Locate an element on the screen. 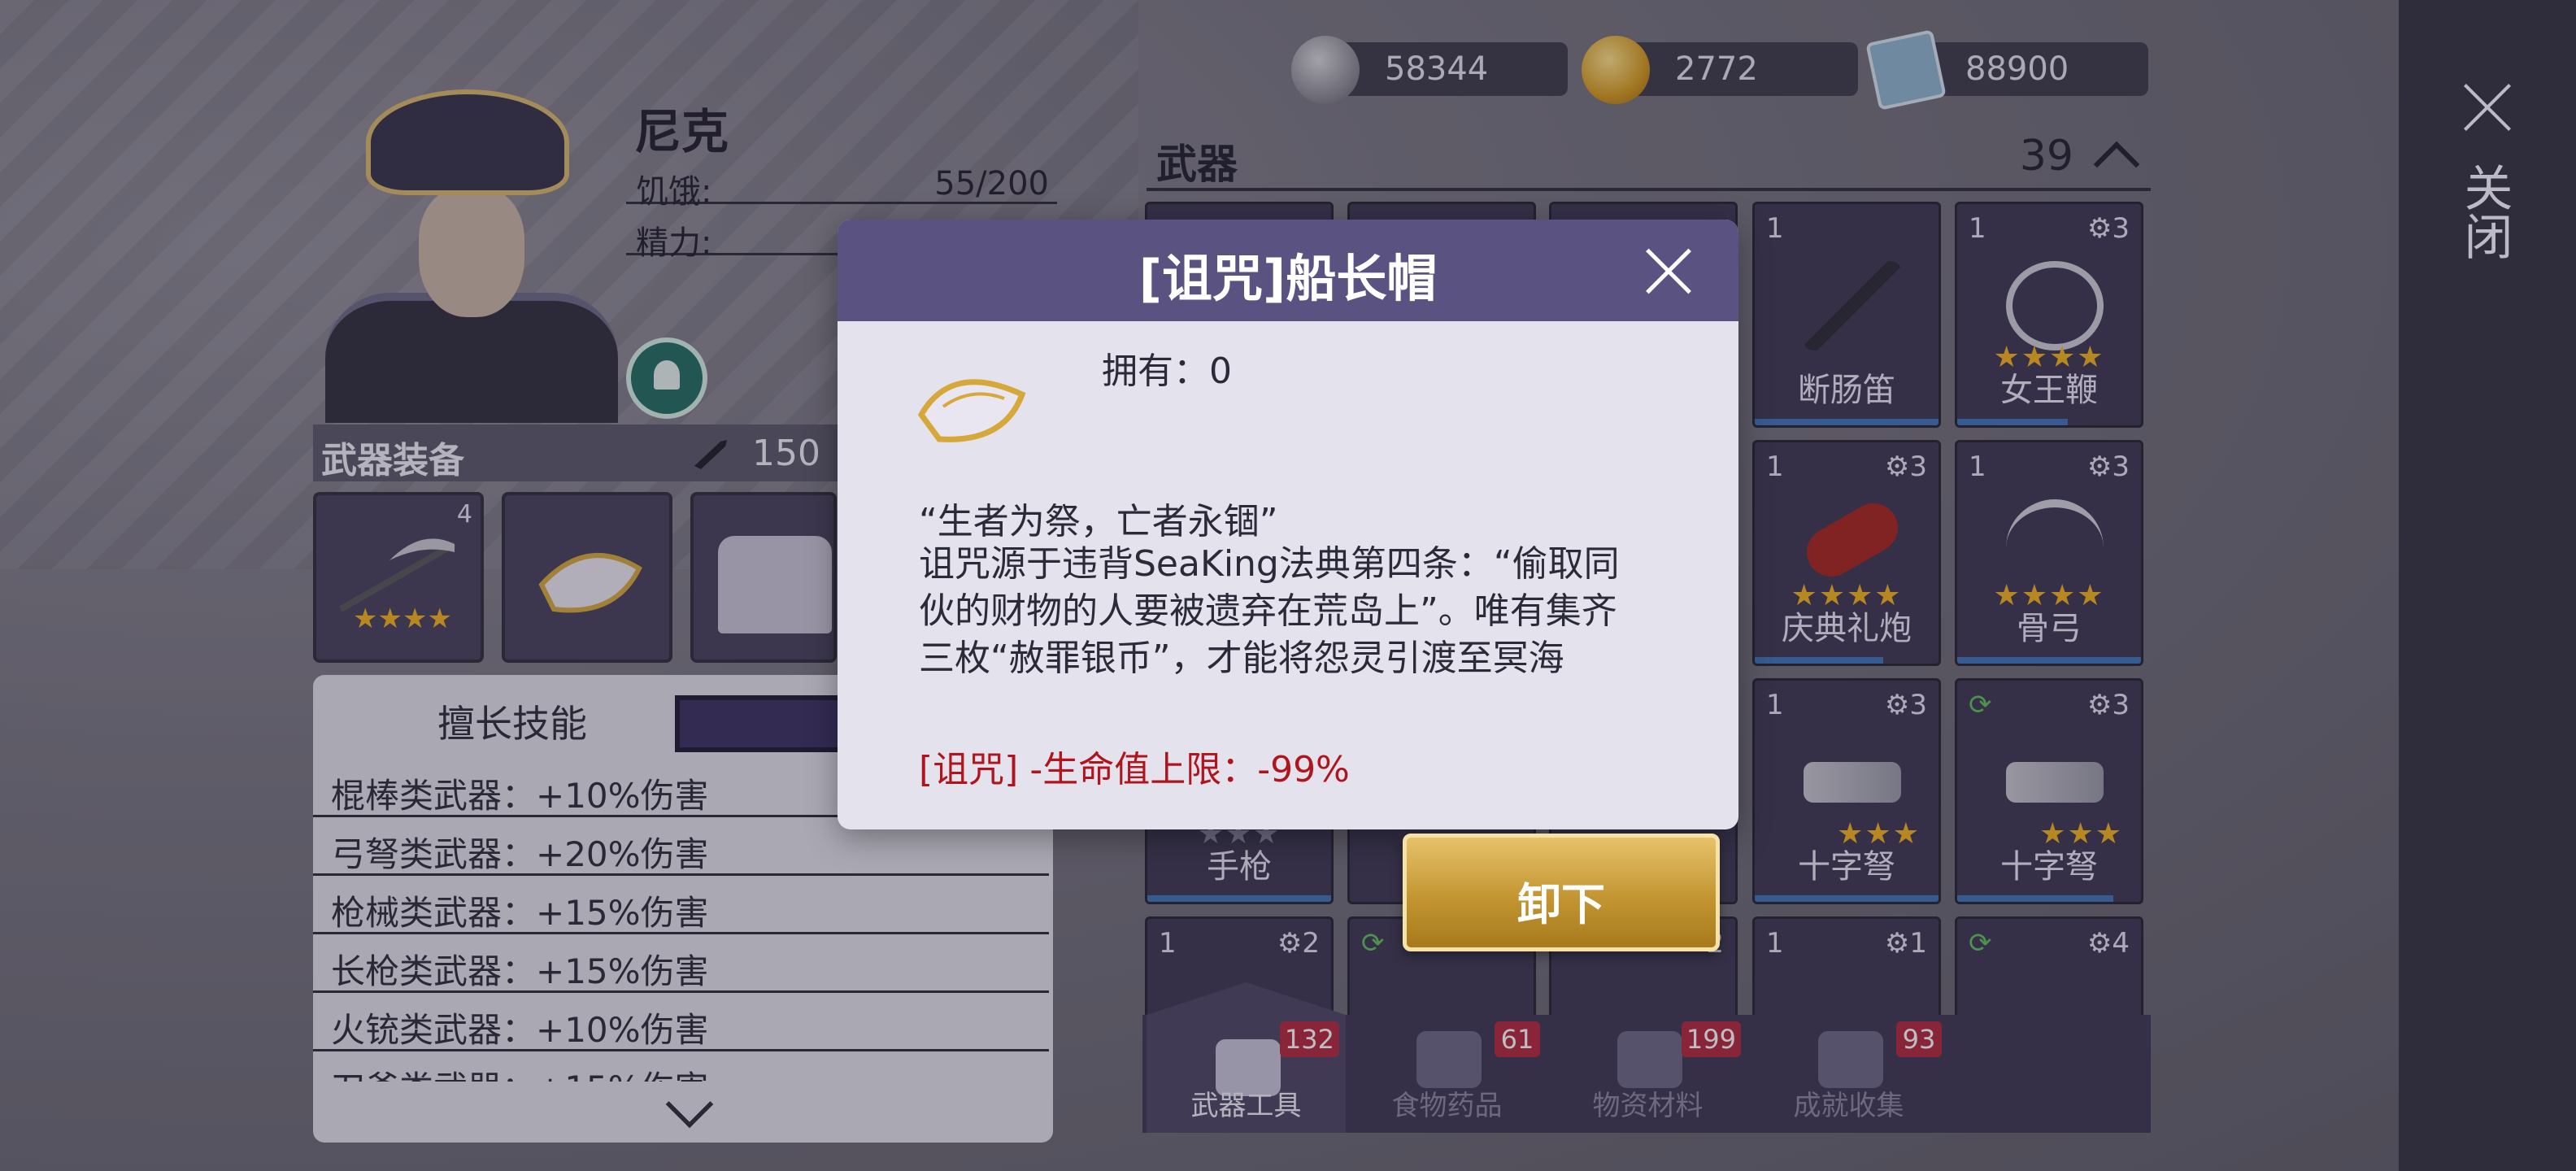 The width and height of the screenshot is (2576, 1171). curse-effect: [诅咒] -生命值上限：-99% is located at coordinates (1135, 769).